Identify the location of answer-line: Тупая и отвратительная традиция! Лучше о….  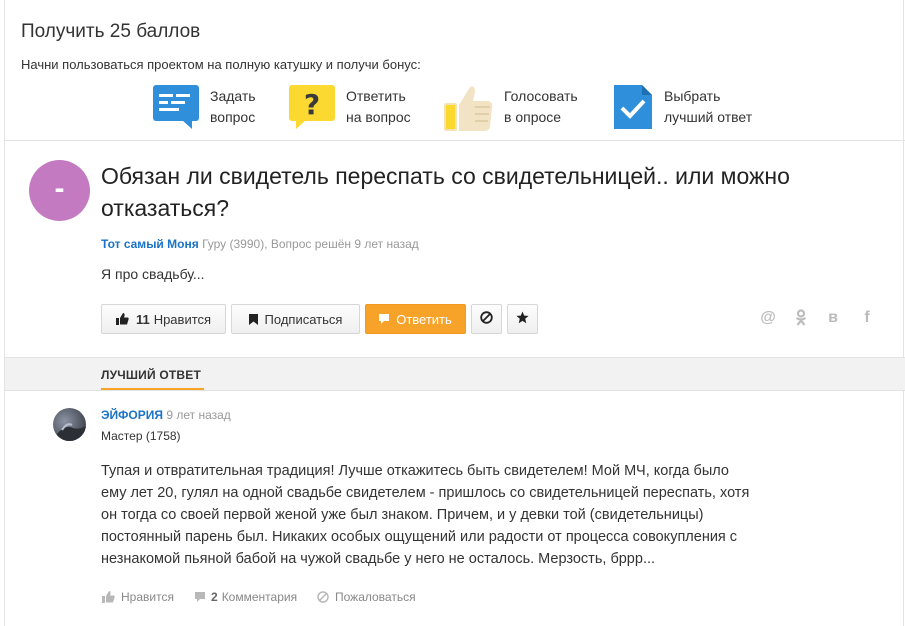
(415, 471).